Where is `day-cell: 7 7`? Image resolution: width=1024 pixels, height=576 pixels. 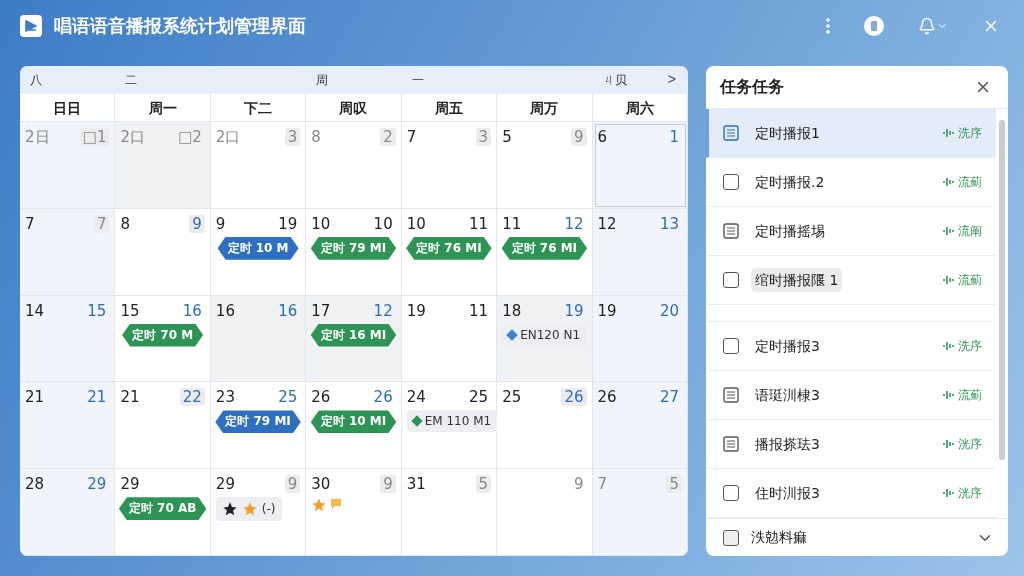
day-cell: 7 7 is located at coordinates (68, 252).